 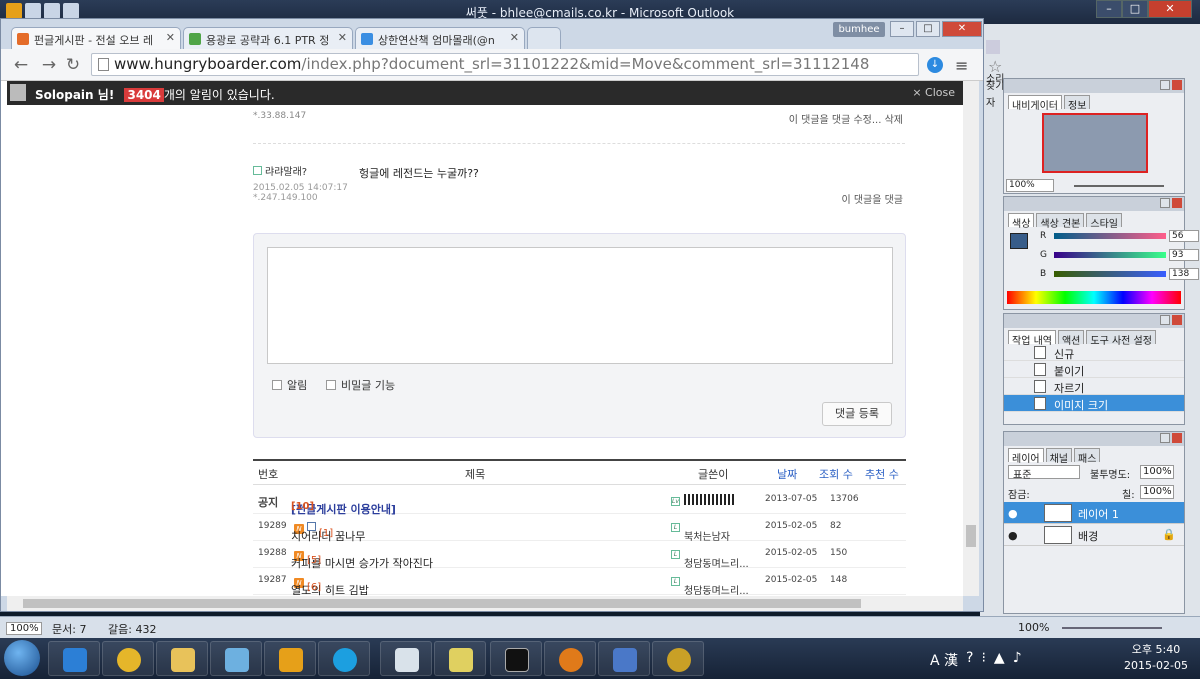 What do you see at coordinates (1094, 297) in the screenshot?
I see `color-spectrum-ramp` at bounding box center [1094, 297].